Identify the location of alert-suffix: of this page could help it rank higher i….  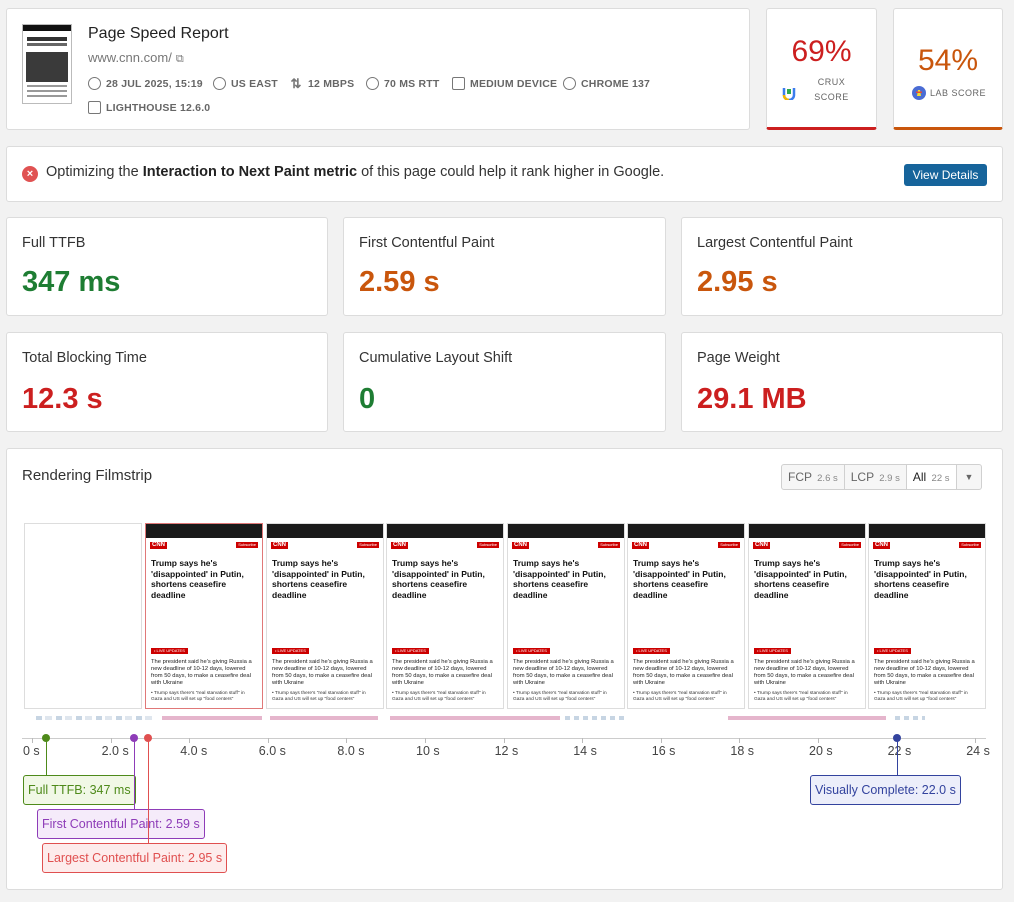
(511, 172).